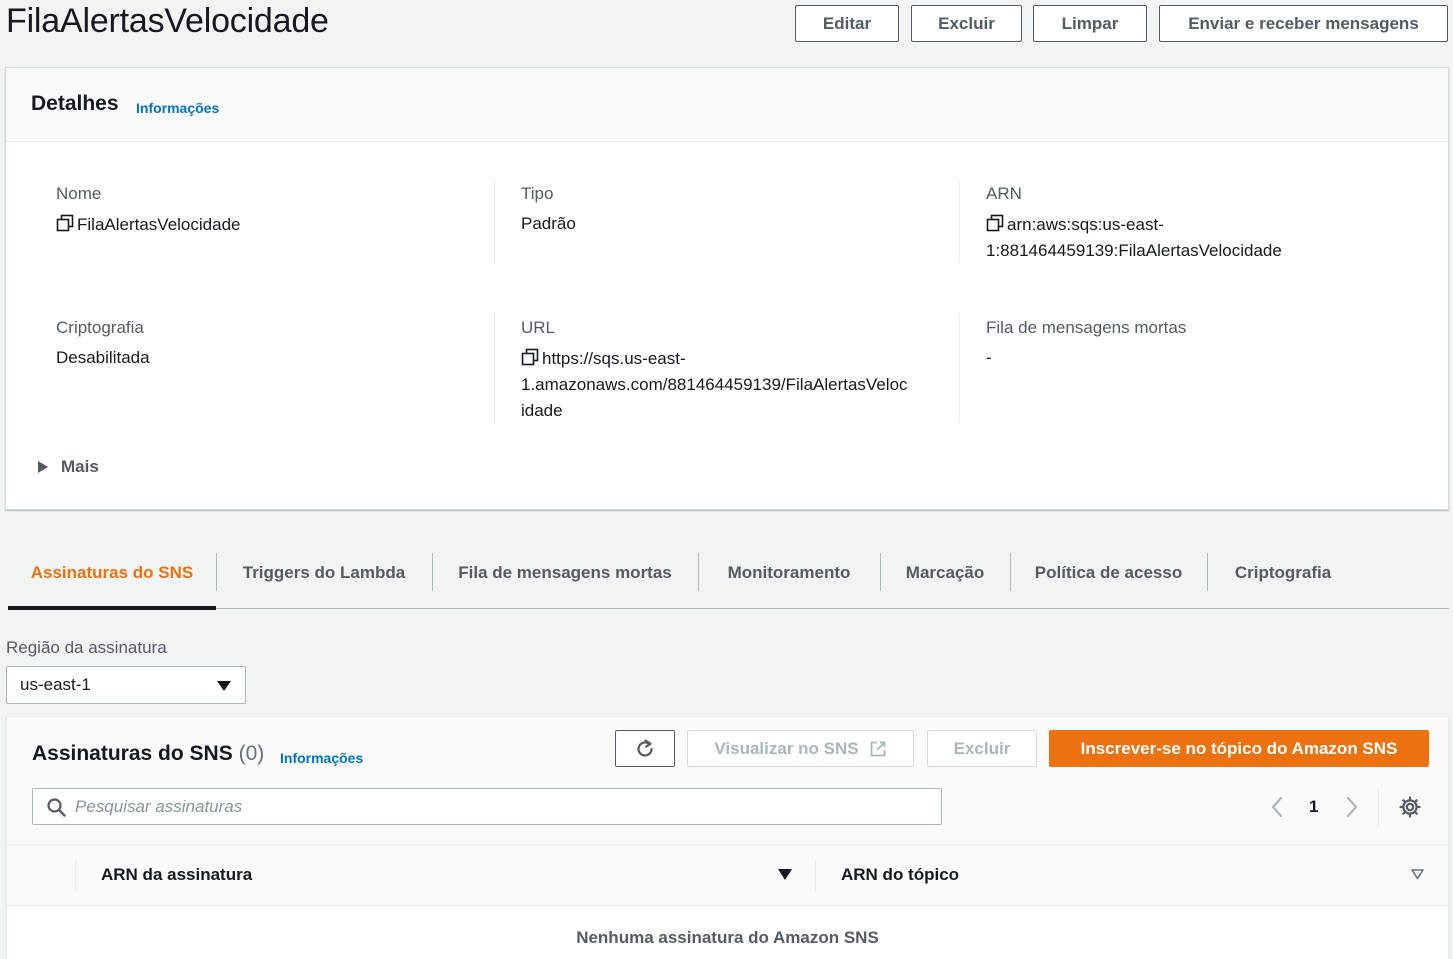 The height and width of the screenshot is (959, 1453). What do you see at coordinates (100, 327) in the screenshot?
I see `encryption-label: Criptografia` at bounding box center [100, 327].